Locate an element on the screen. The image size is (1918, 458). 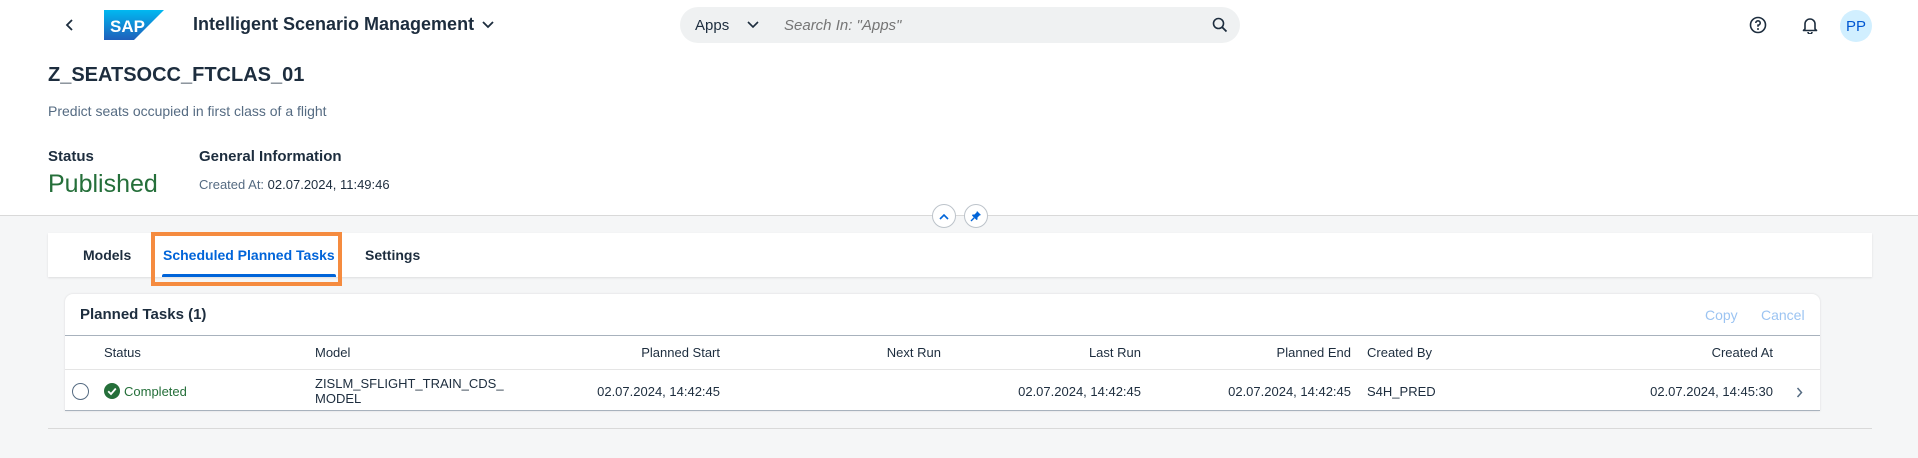
table-title: Planned Tasks (1) is located at coordinates (143, 314).